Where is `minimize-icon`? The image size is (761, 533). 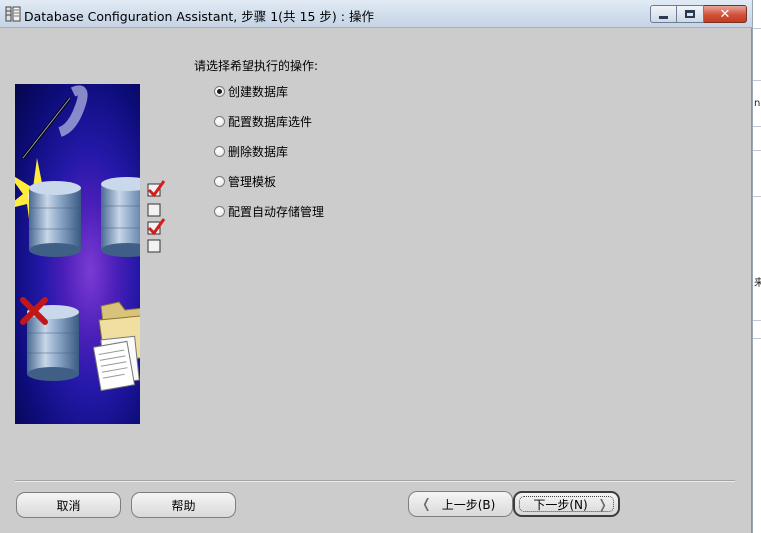 minimize-icon is located at coordinates (663, 17).